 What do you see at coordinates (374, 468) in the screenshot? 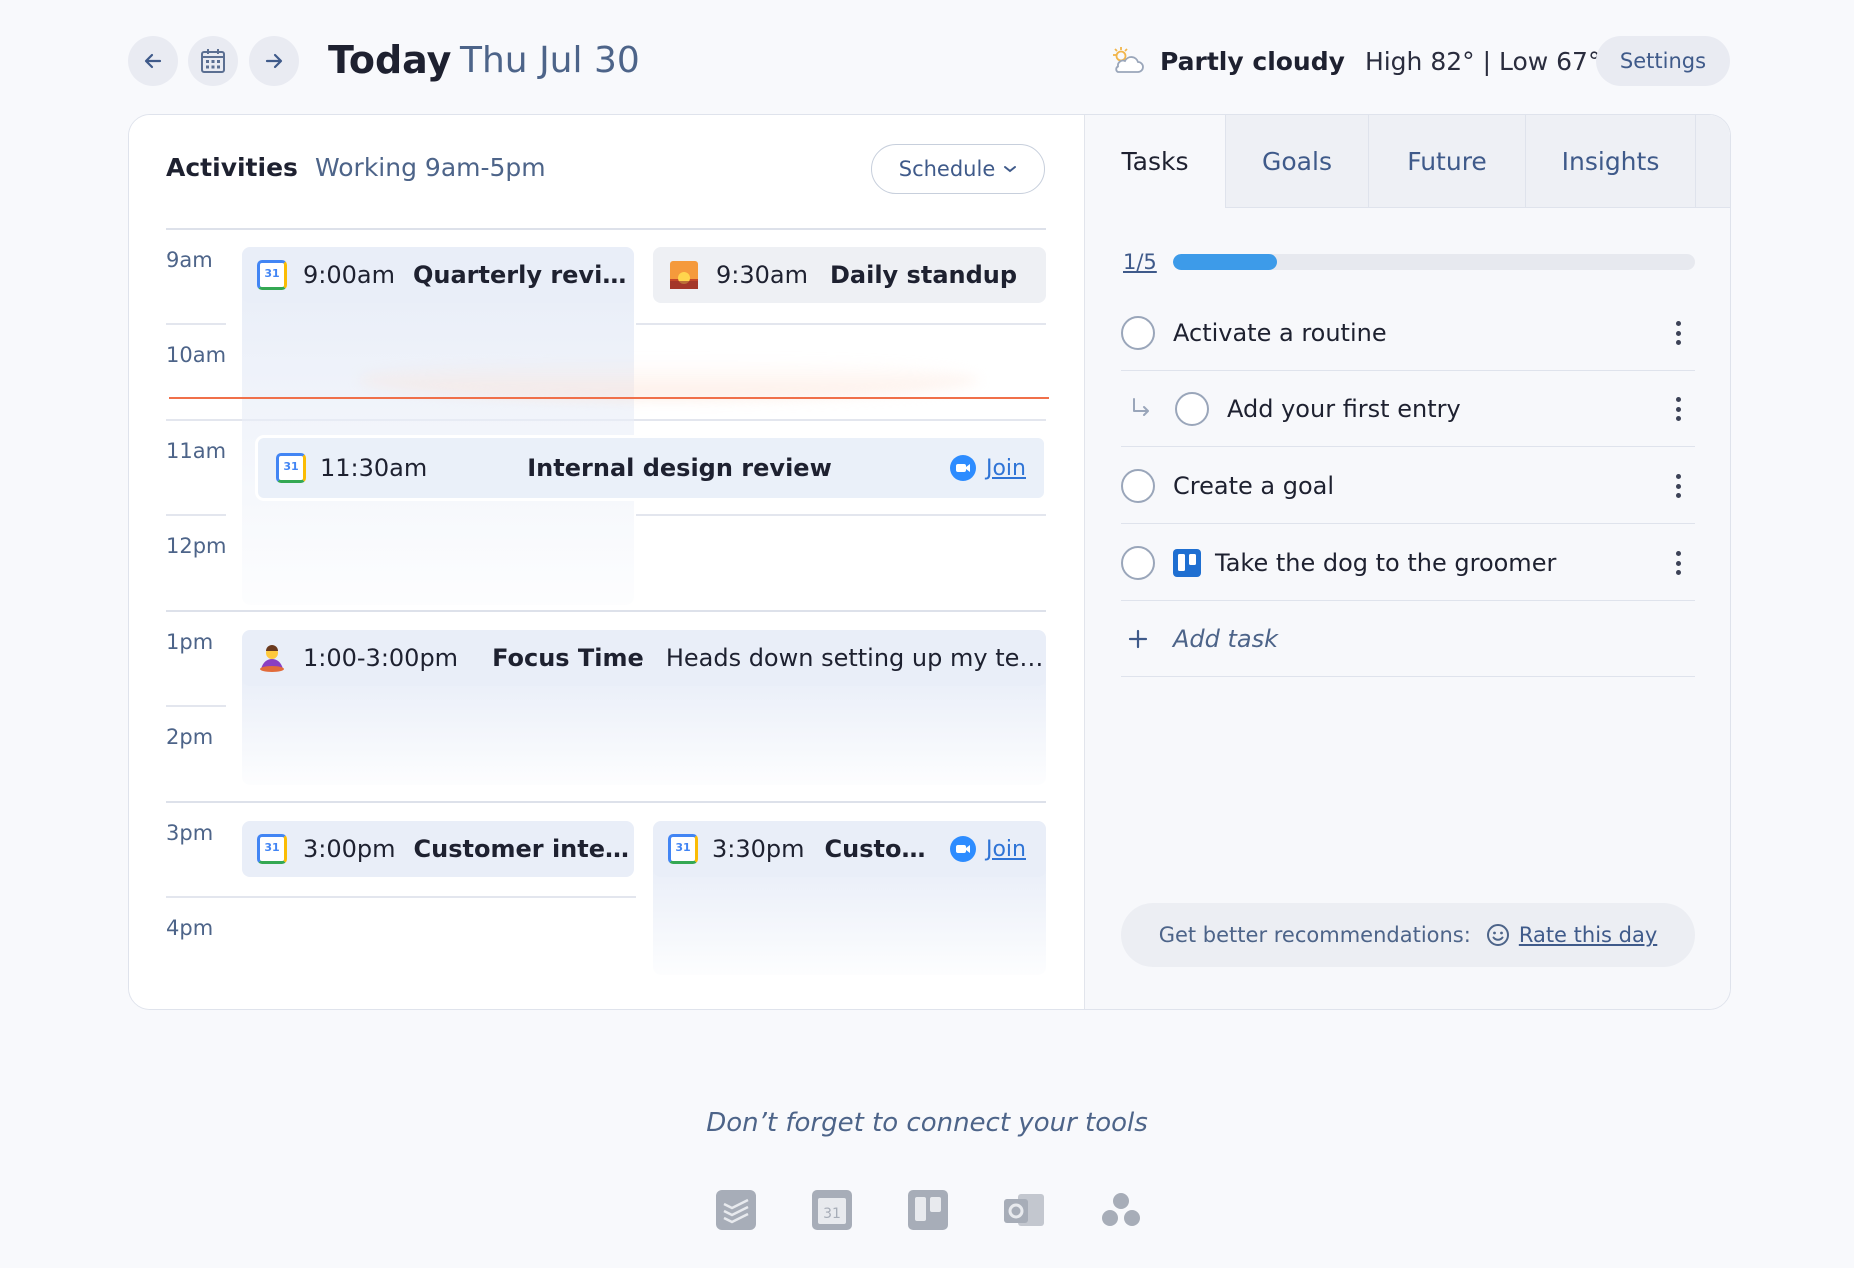
I see `event-time: 11:30am` at bounding box center [374, 468].